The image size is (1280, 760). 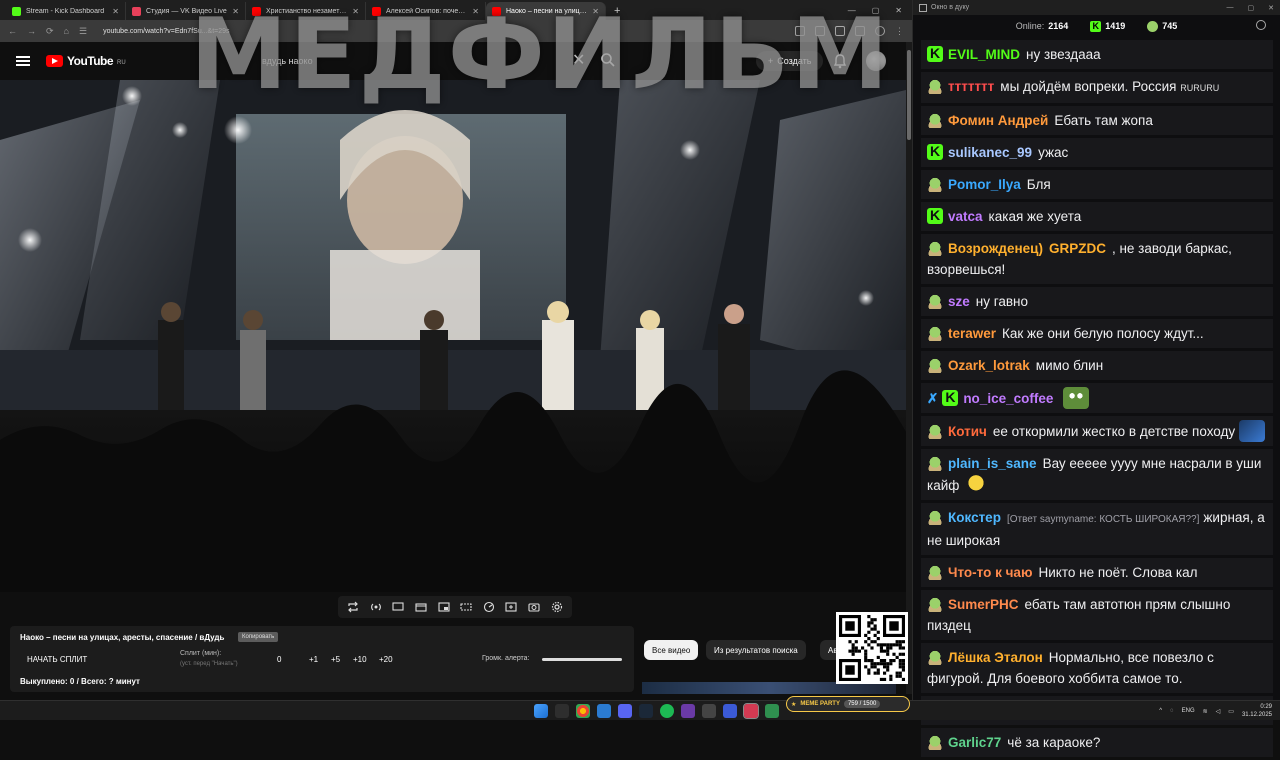 I want to click on spotify-icon, so click(x=667, y=711).